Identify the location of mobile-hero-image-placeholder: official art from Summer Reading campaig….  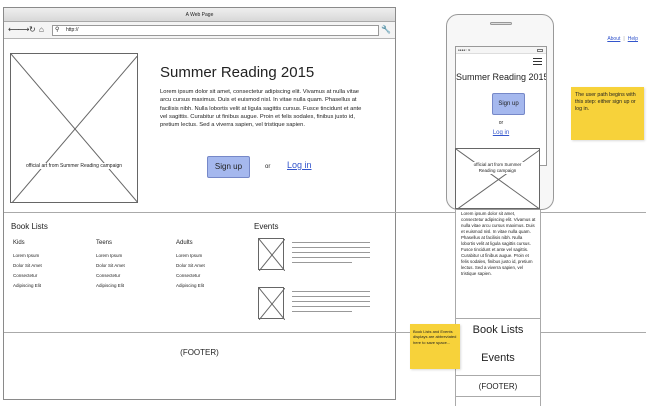
(497, 178).